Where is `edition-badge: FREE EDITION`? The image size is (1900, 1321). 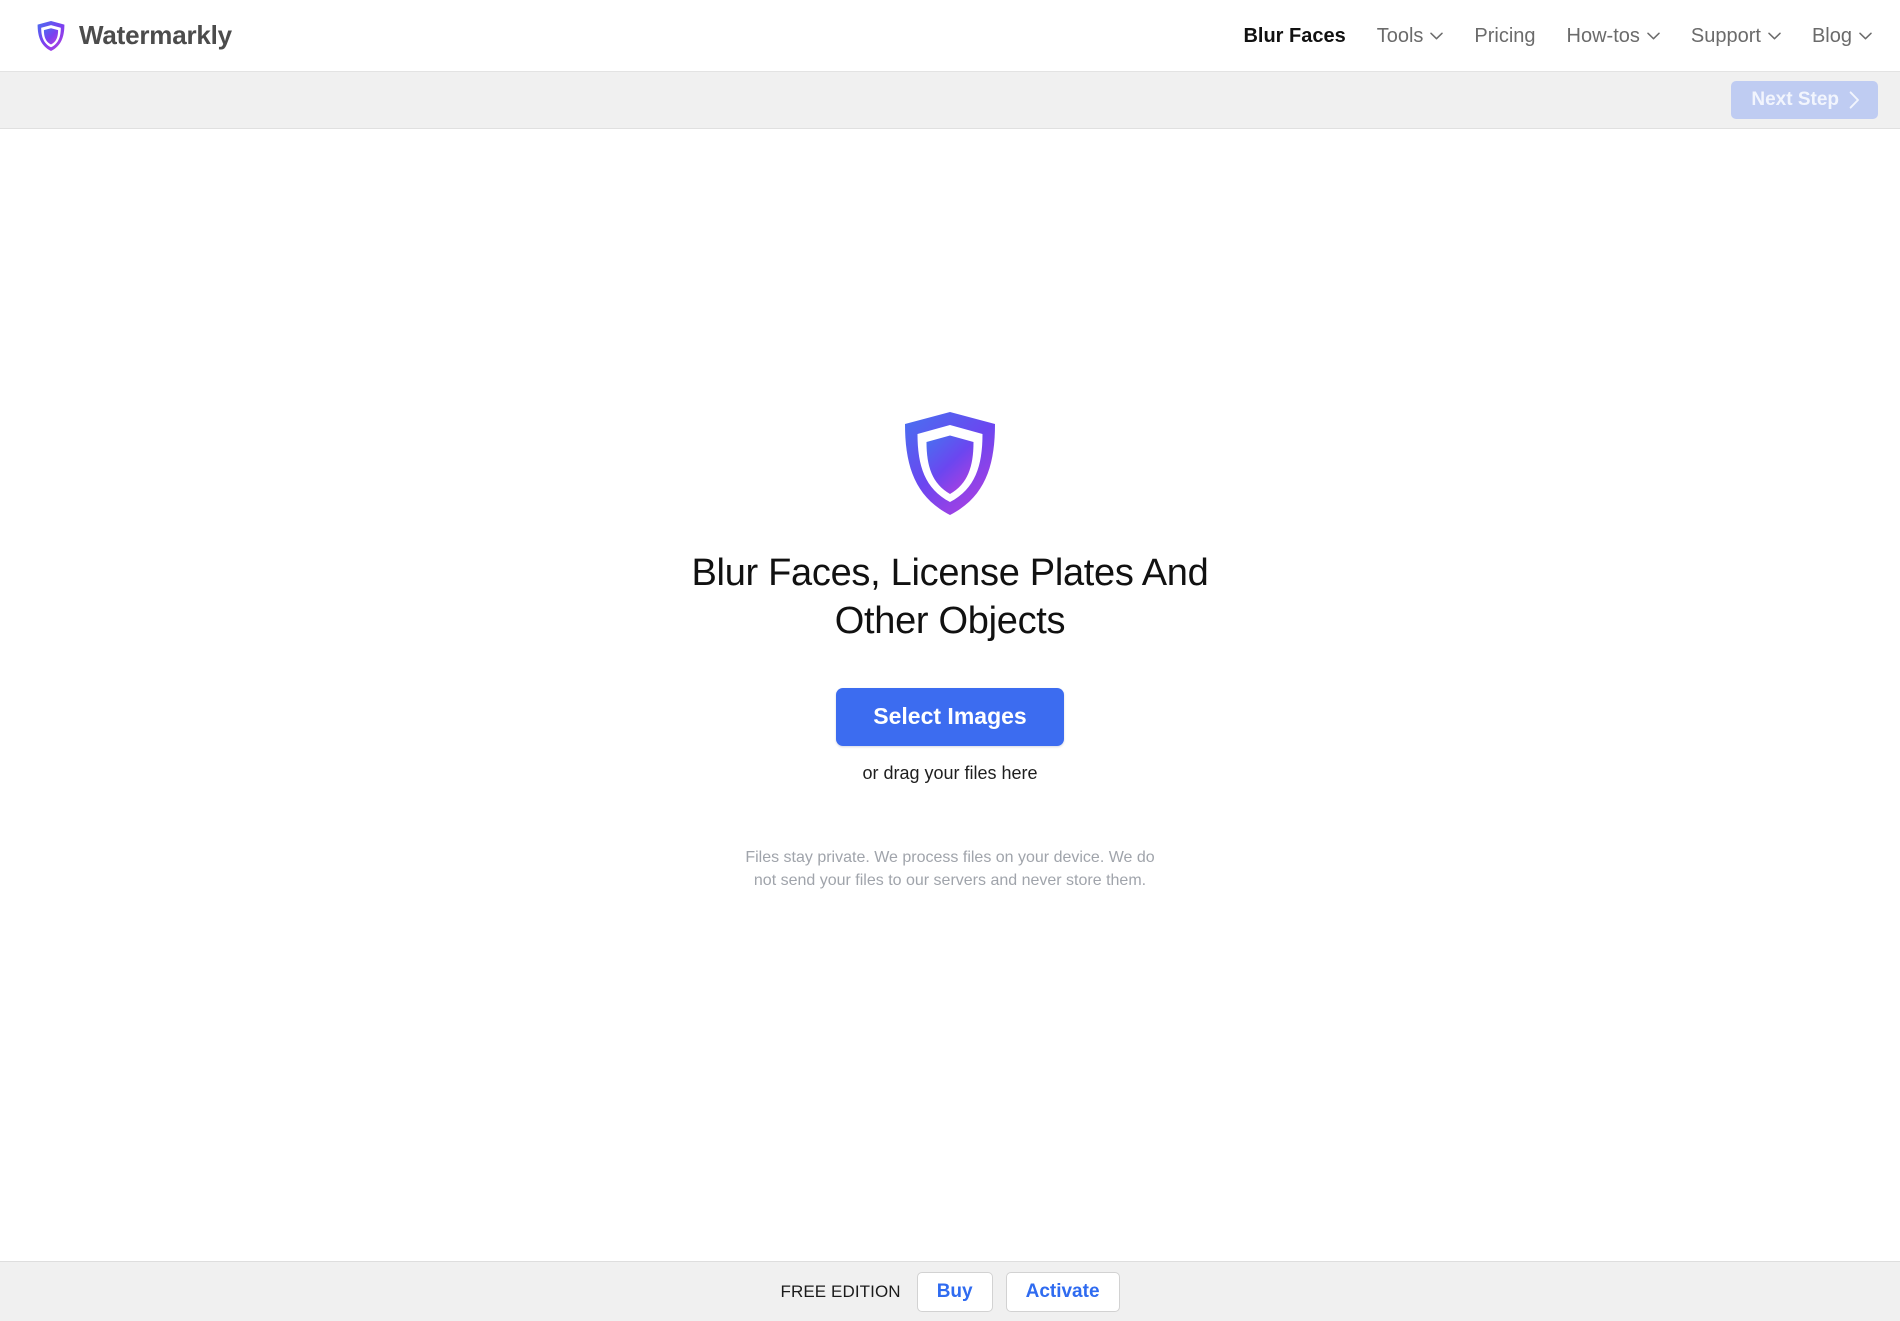
edition-badge: FREE EDITION is located at coordinates (840, 1291).